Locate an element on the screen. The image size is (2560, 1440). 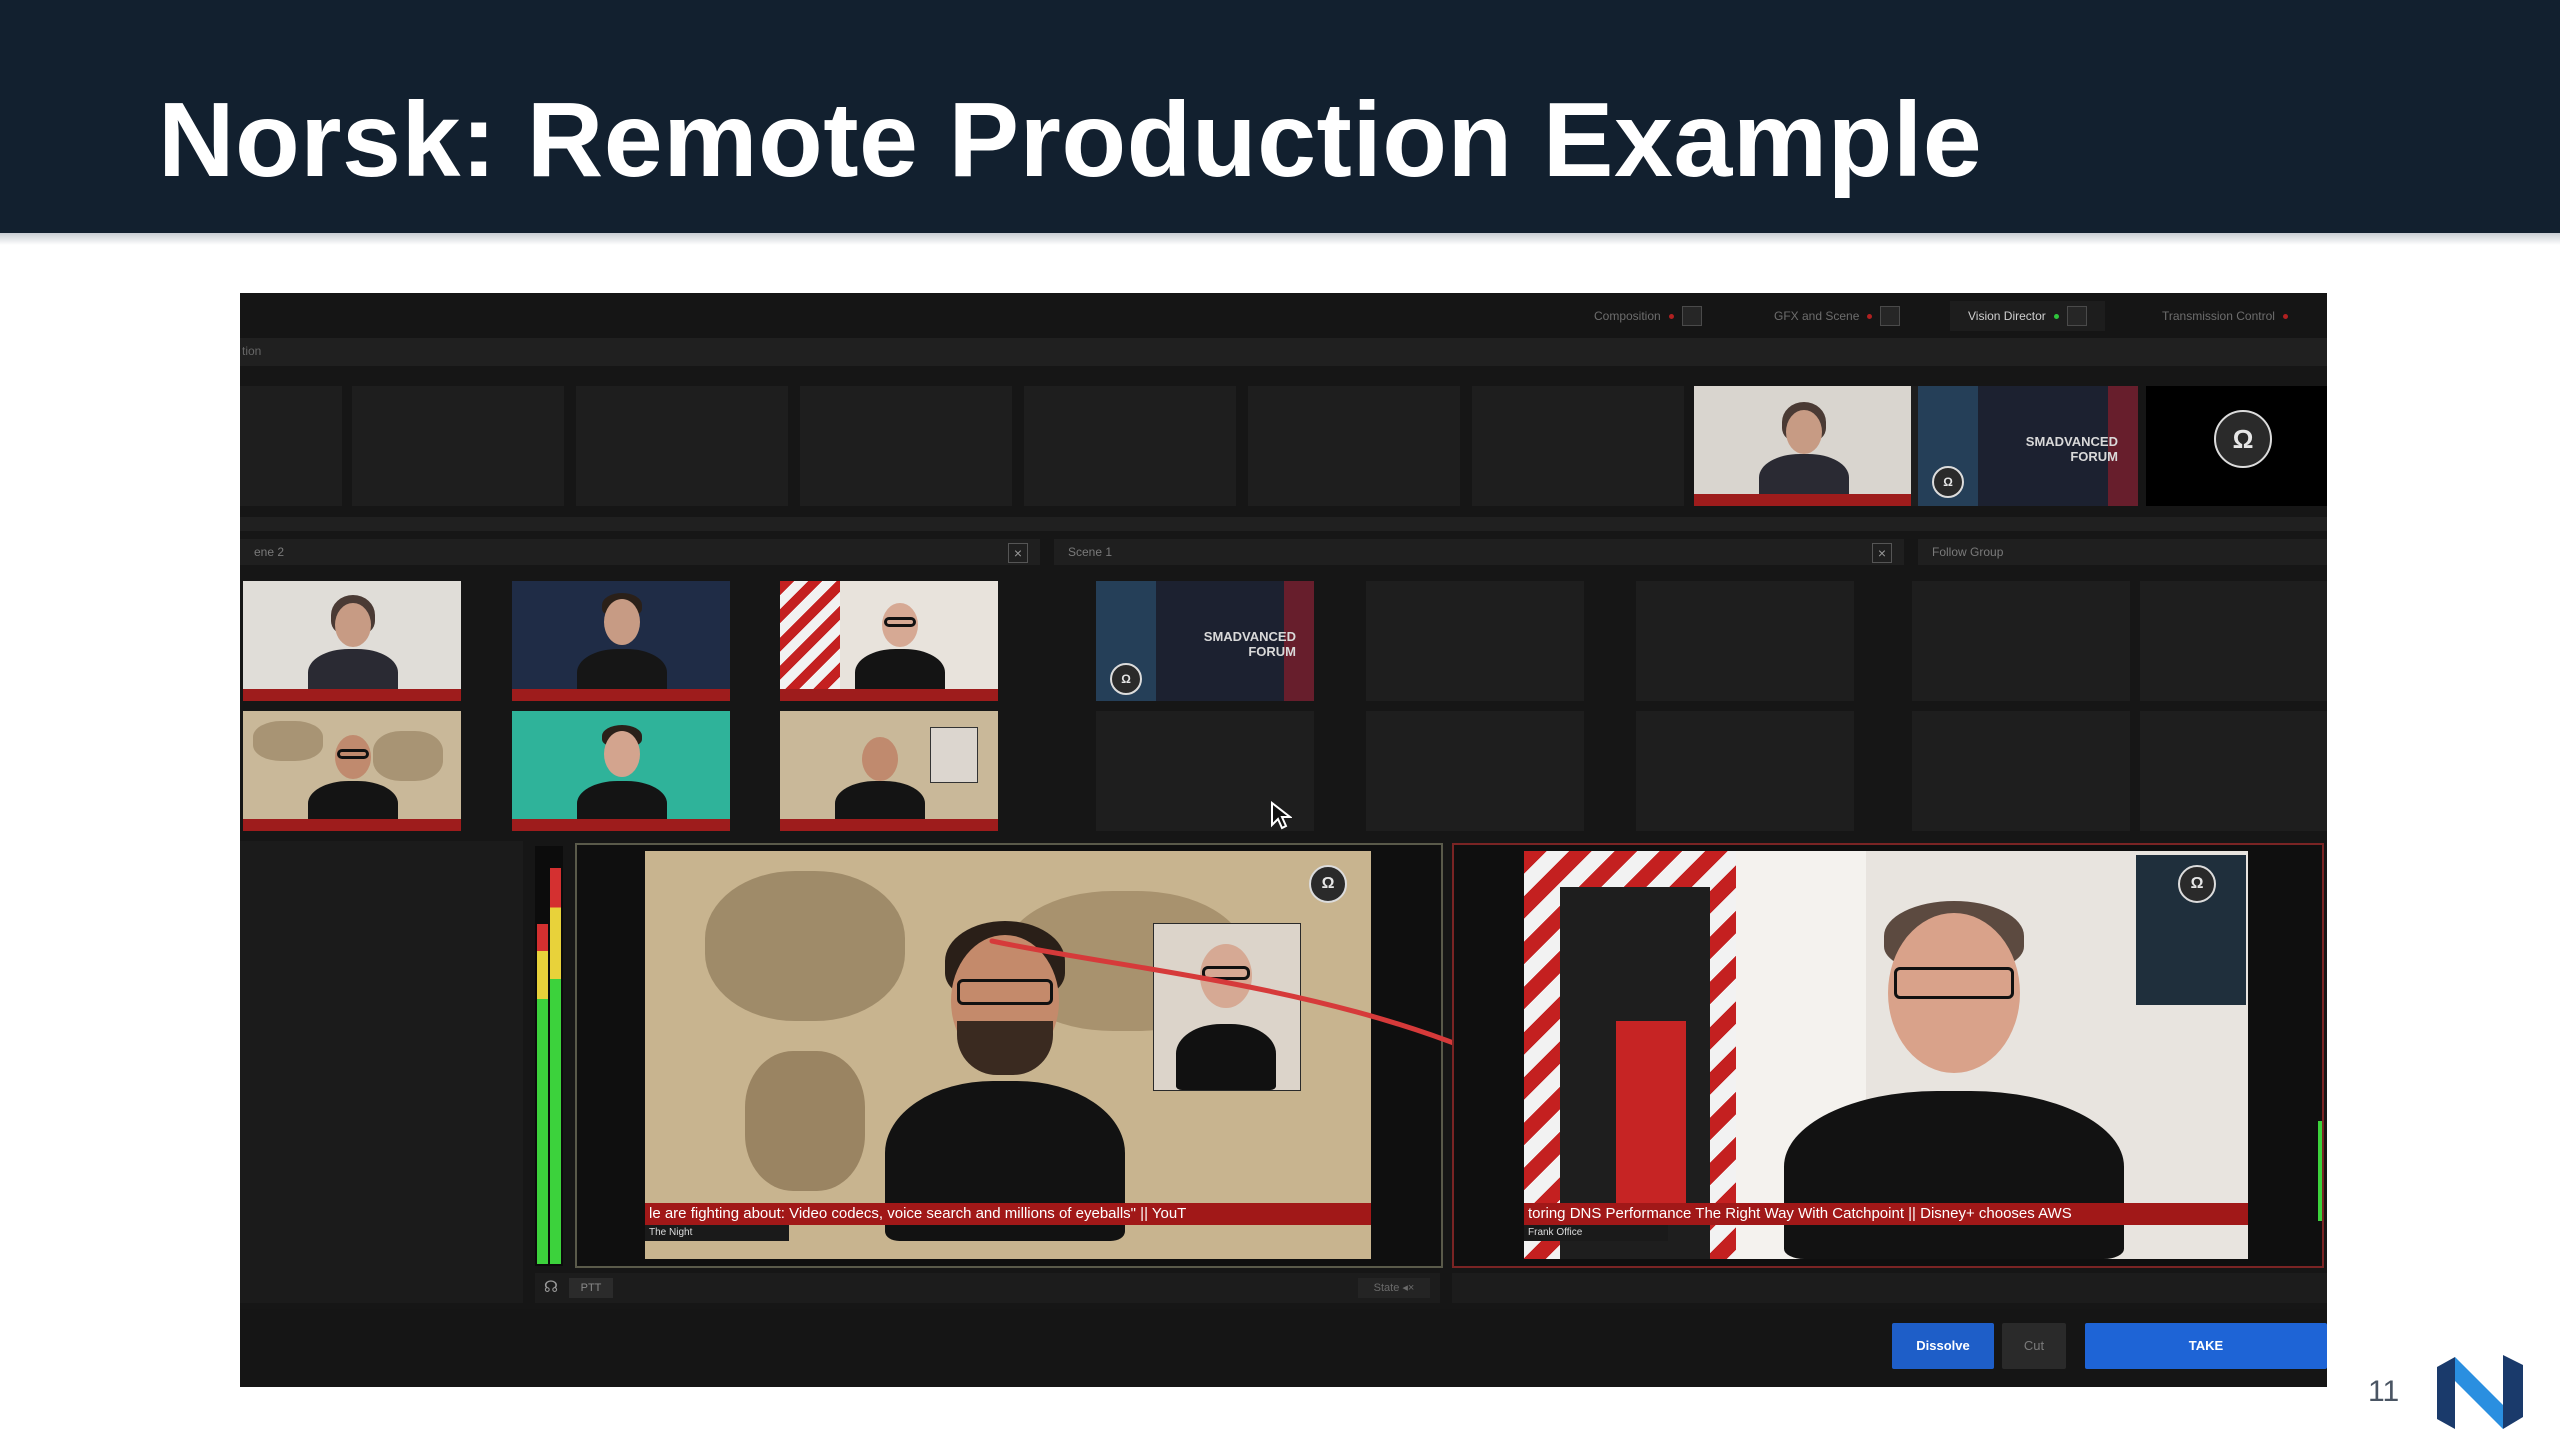
state-button: State ◂× is located at coordinates (1394, 1288).